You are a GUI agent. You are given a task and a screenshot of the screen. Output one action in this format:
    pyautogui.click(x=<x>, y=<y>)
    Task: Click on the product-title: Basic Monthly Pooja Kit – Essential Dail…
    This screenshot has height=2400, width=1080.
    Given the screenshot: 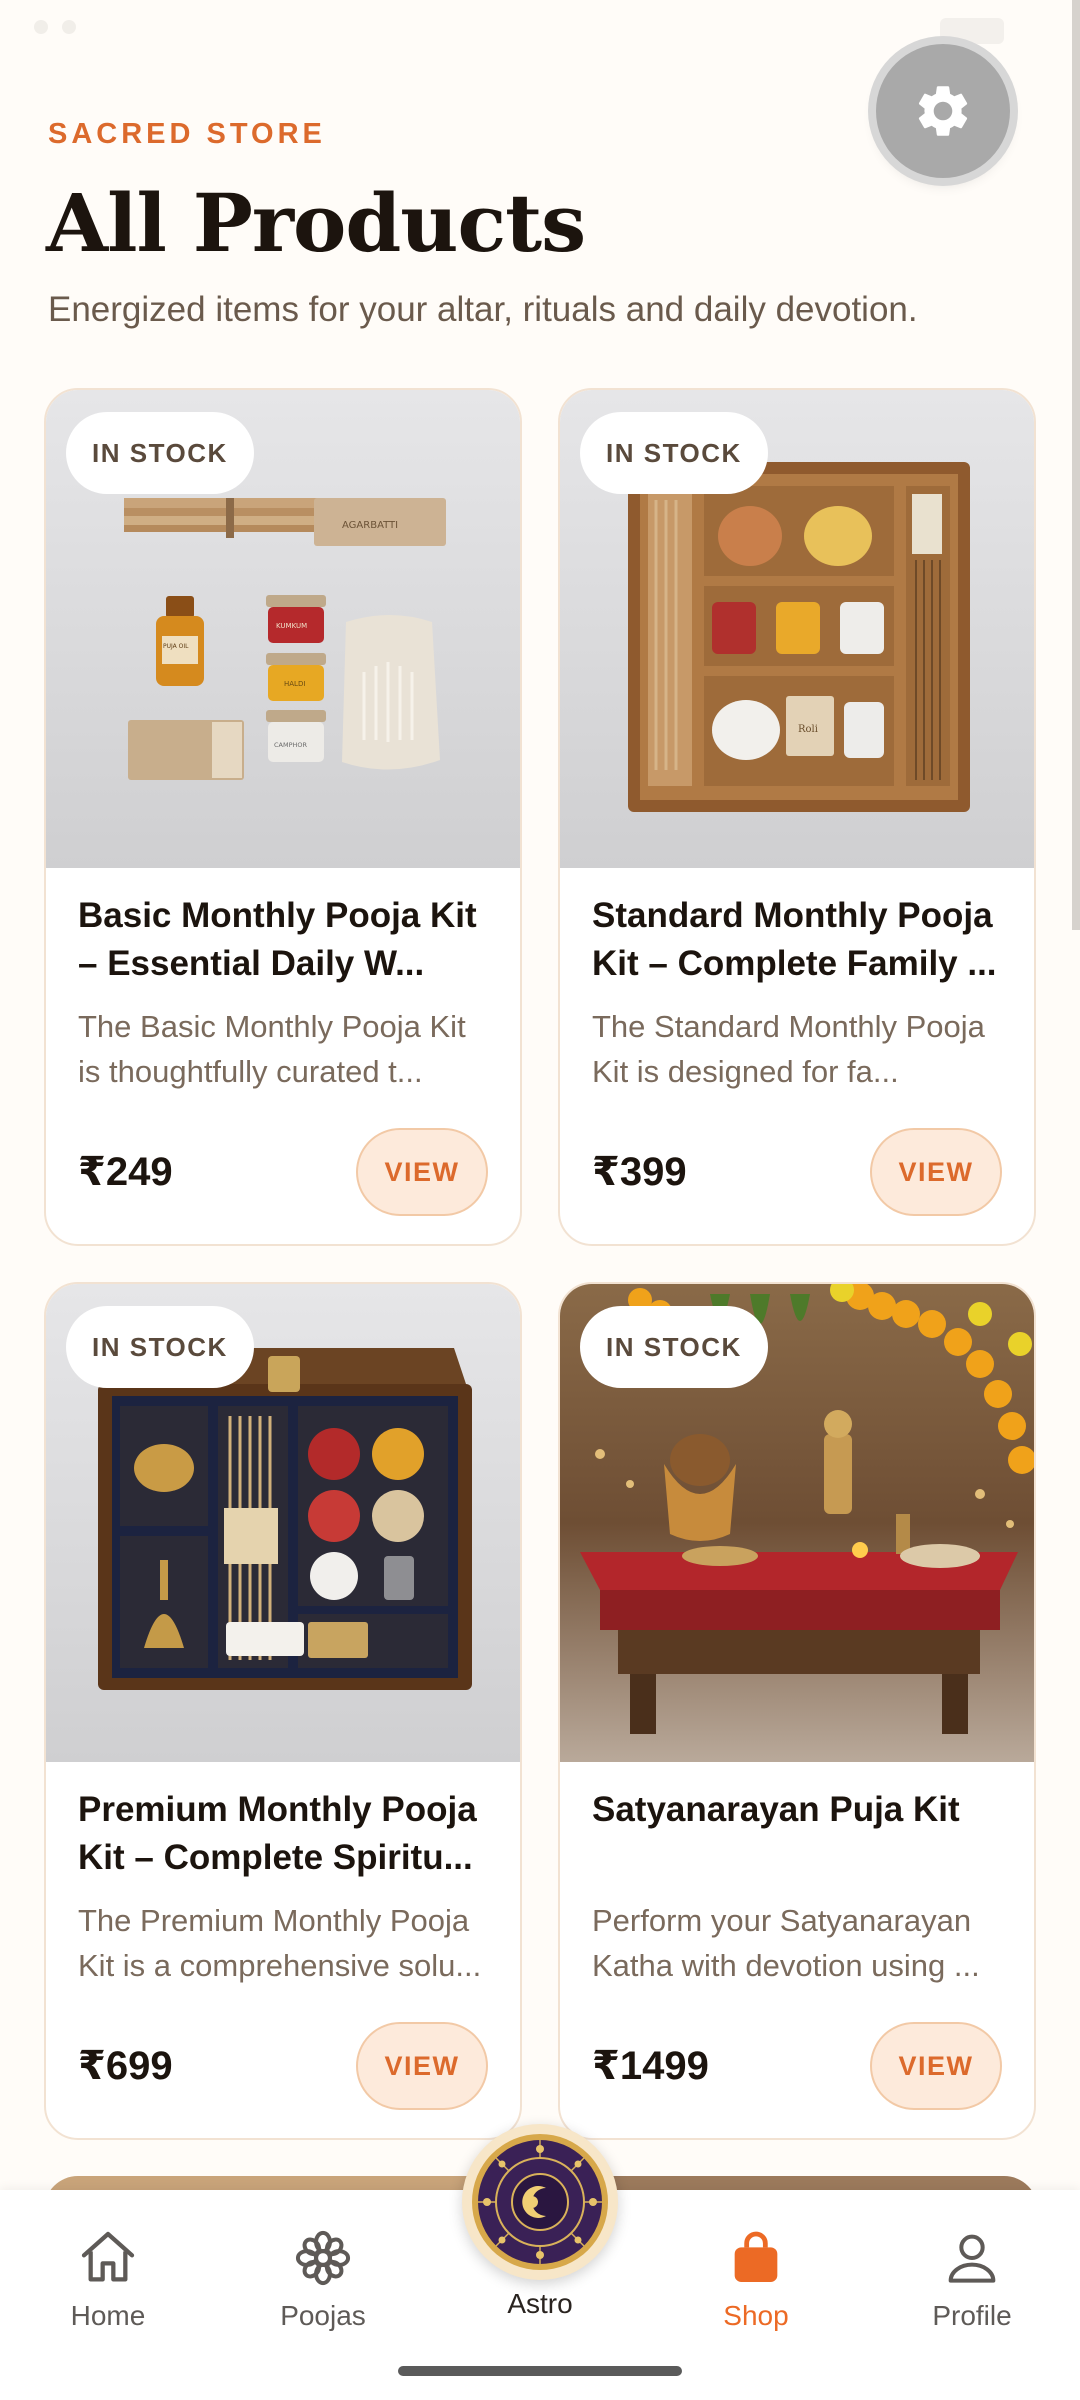 What is the action you would take?
    pyautogui.click(x=283, y=940)
    